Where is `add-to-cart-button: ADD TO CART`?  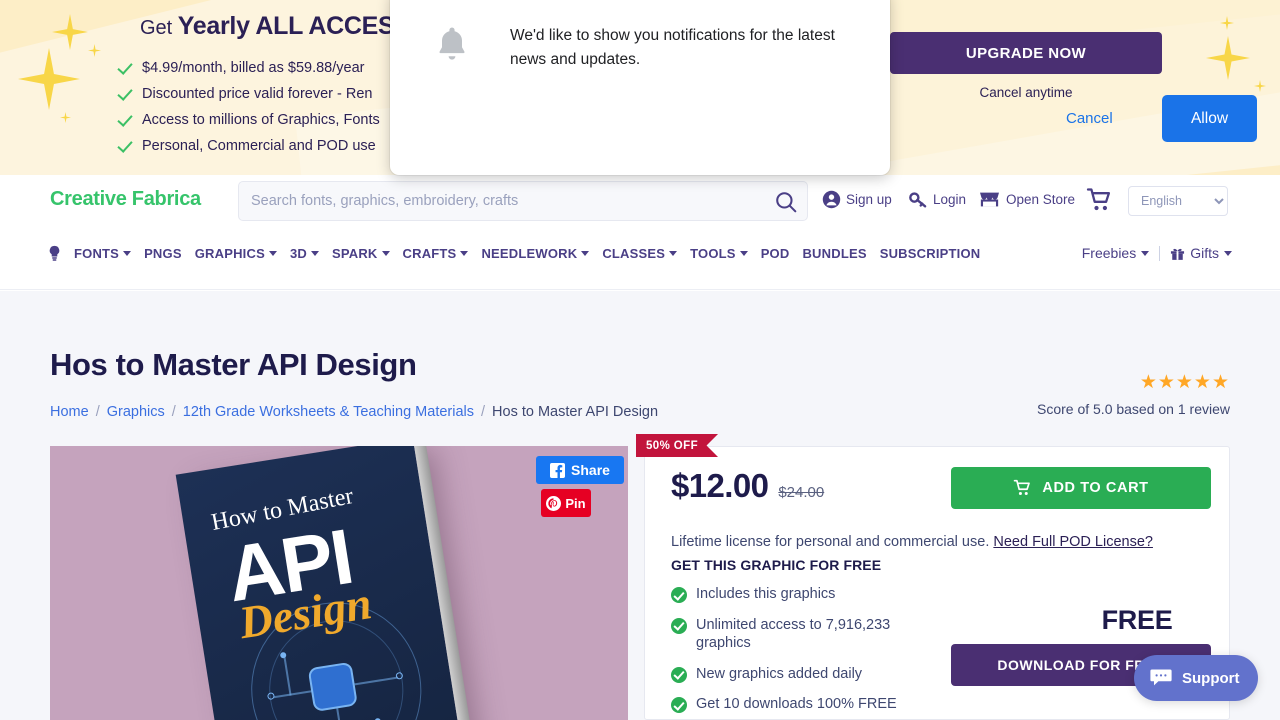
add-to-cart-button: ADD TO CART is located at coordinates (1081, 488).